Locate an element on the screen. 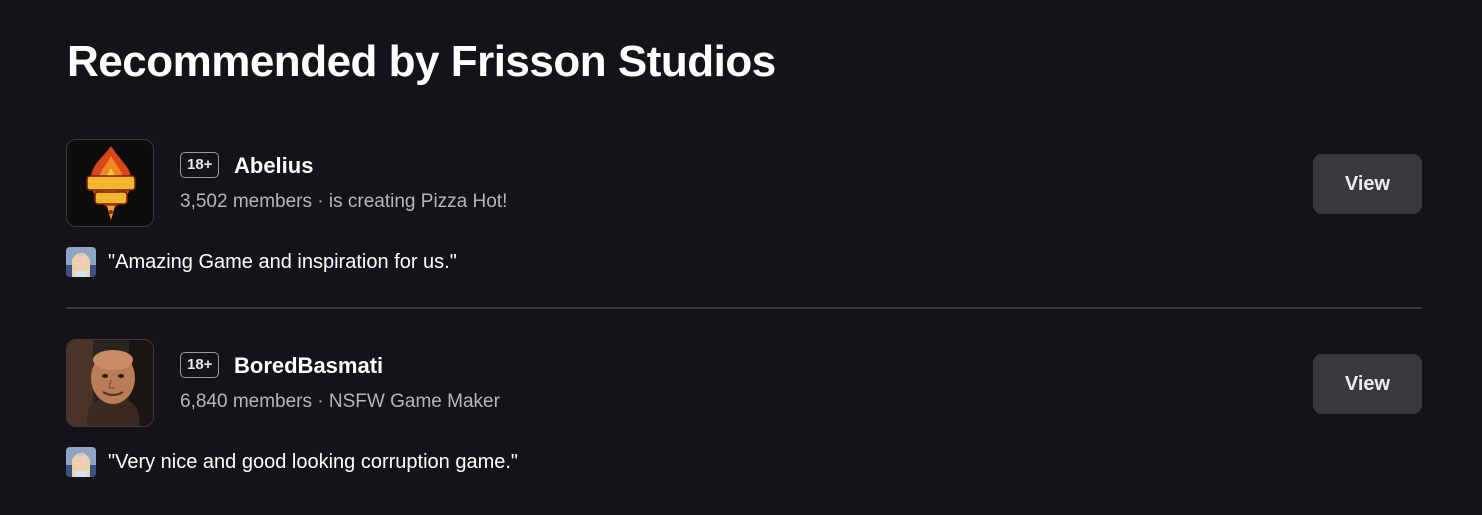 The height and width of the screenshot is (515, 1482). man-portrait-icon is located at coordinates (110, 383).